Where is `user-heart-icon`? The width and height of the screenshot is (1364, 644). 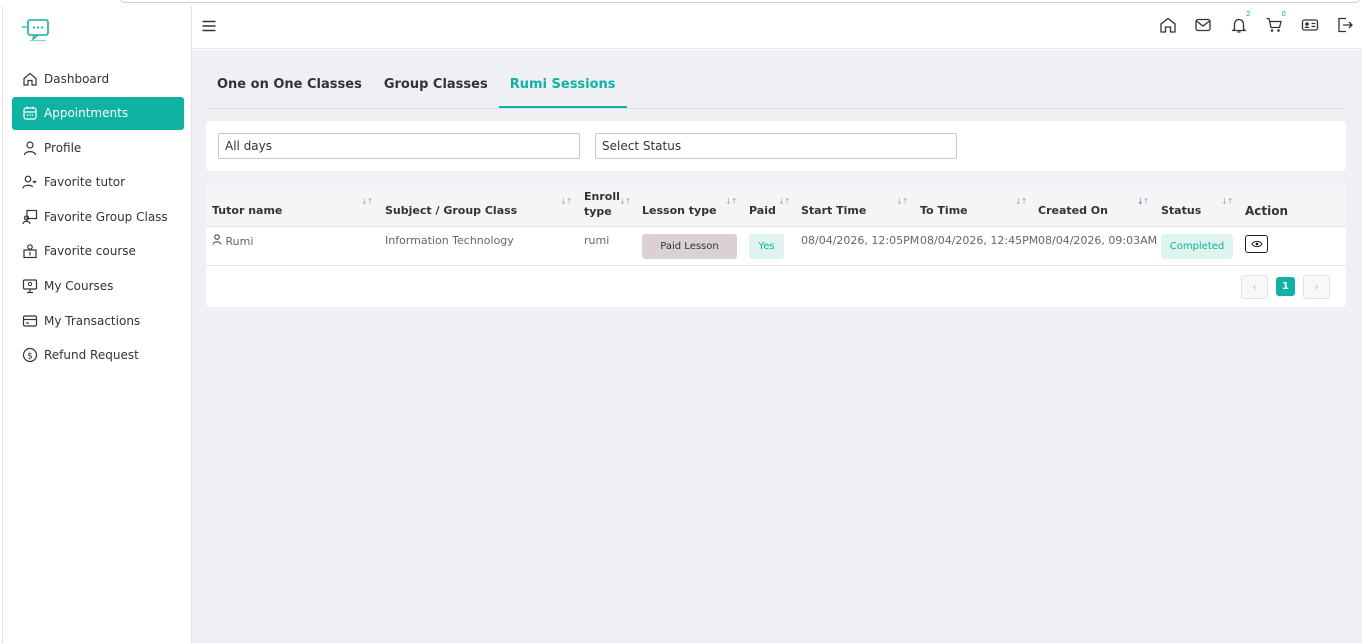
user-heart-icon is located at coordinates (30, 182).